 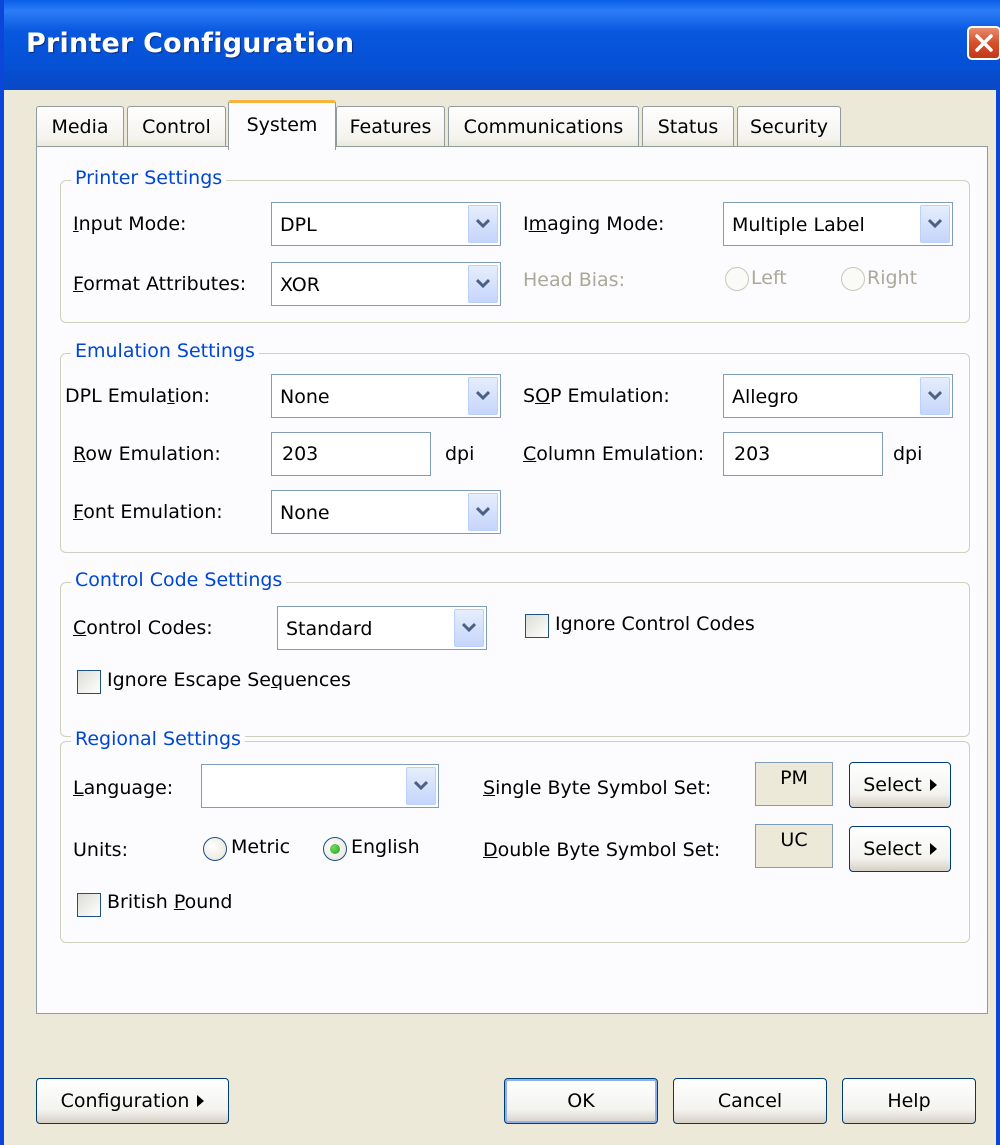 I want to click on tab-label: Status, so click(x=688, y=127).